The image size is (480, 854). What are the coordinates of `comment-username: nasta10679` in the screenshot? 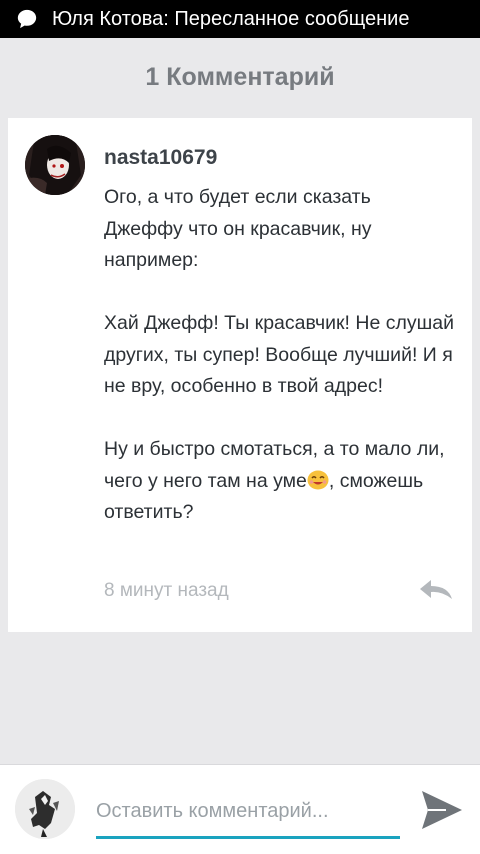 It's located at (160, 158).